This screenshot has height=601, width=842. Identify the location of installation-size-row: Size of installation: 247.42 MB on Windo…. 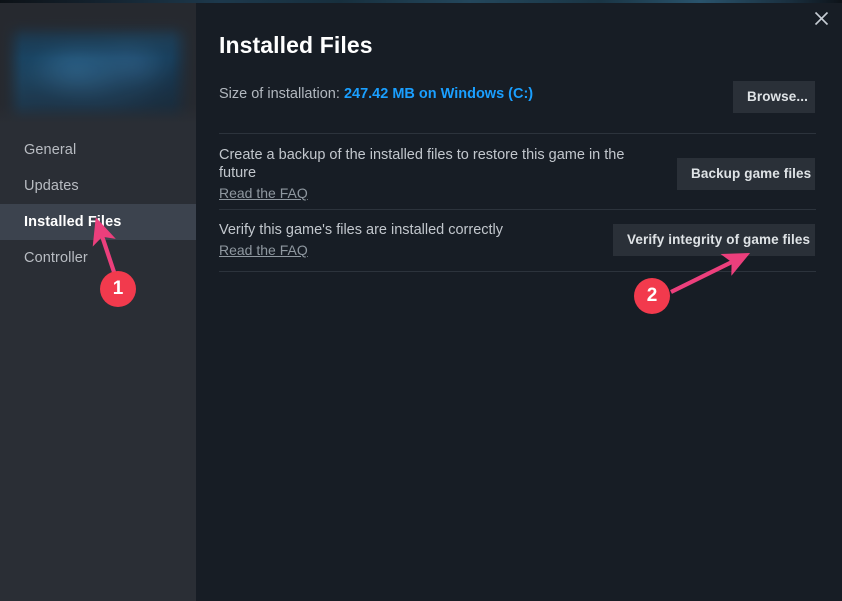
(376, 94).